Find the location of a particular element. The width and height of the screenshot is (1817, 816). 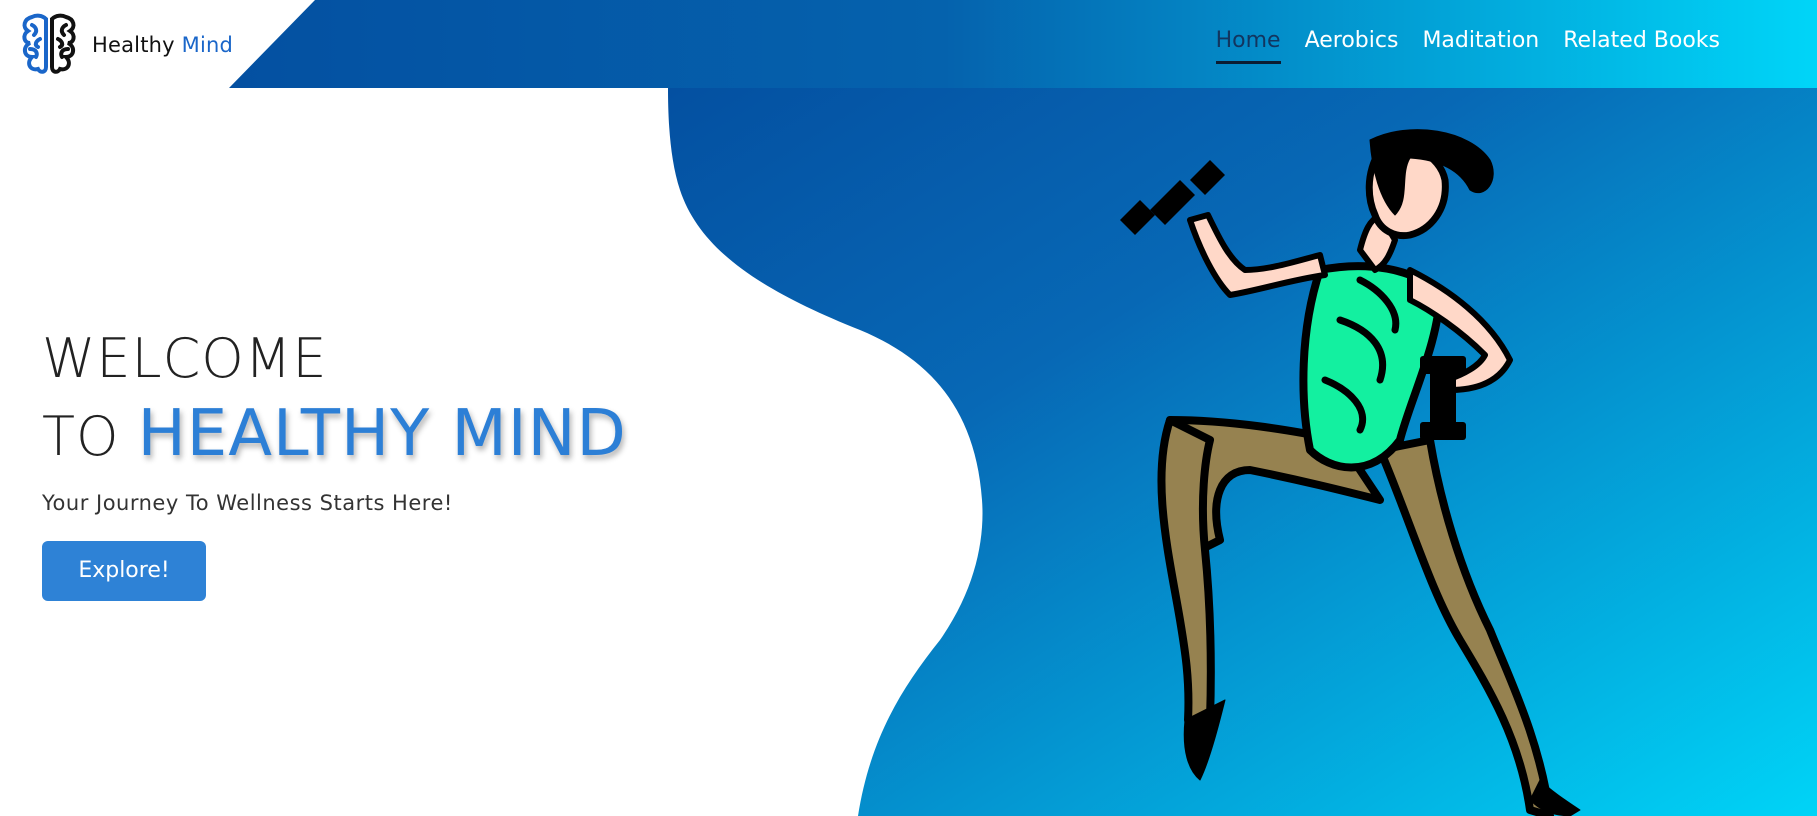

nav-maditation: Maditation is located at coordinates (1480, 46).